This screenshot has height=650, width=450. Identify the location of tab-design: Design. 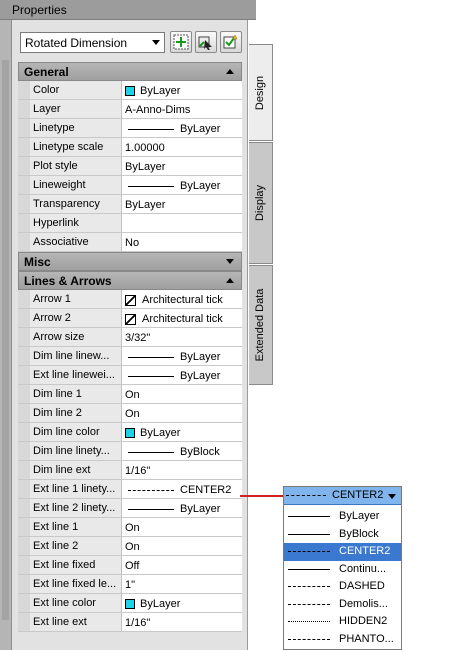
(261, 92).